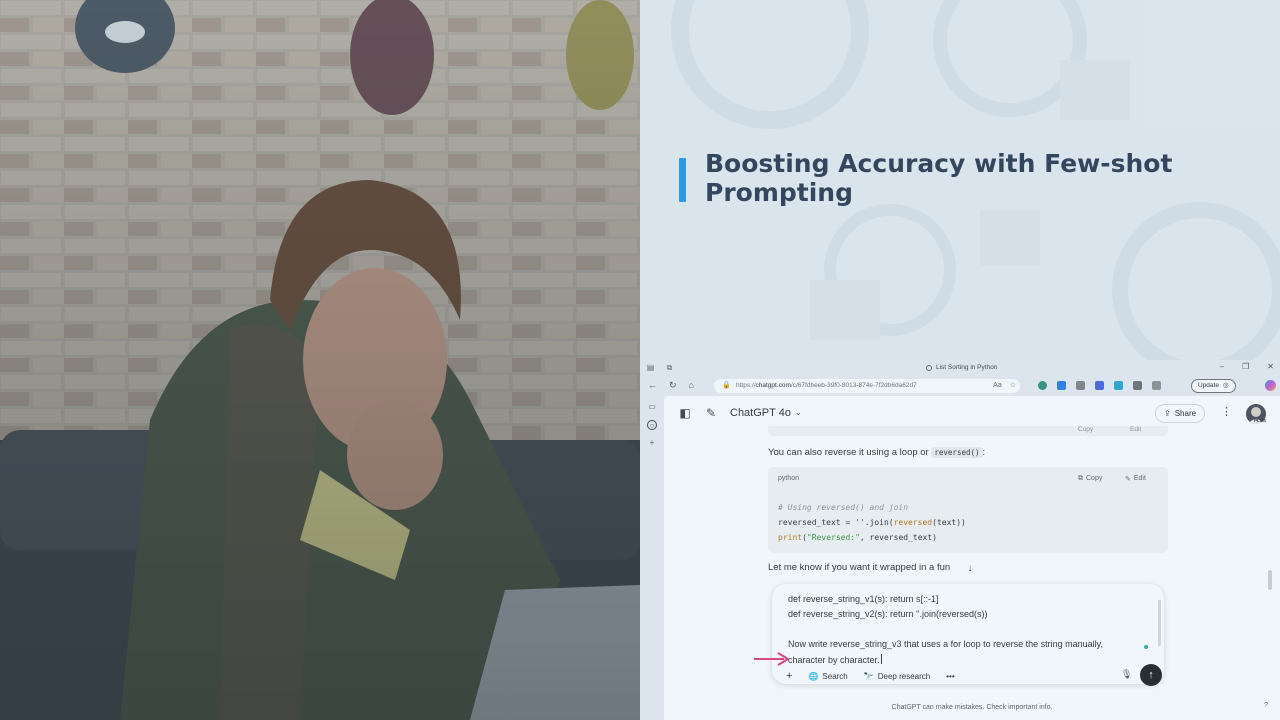  Describe the element at coordinates (972, 413) in the screenshot. I see `app-header: ◧ ✎ ChatGPT 4o ⌄ ⇪ Share ⋮ PLUS` at that location.